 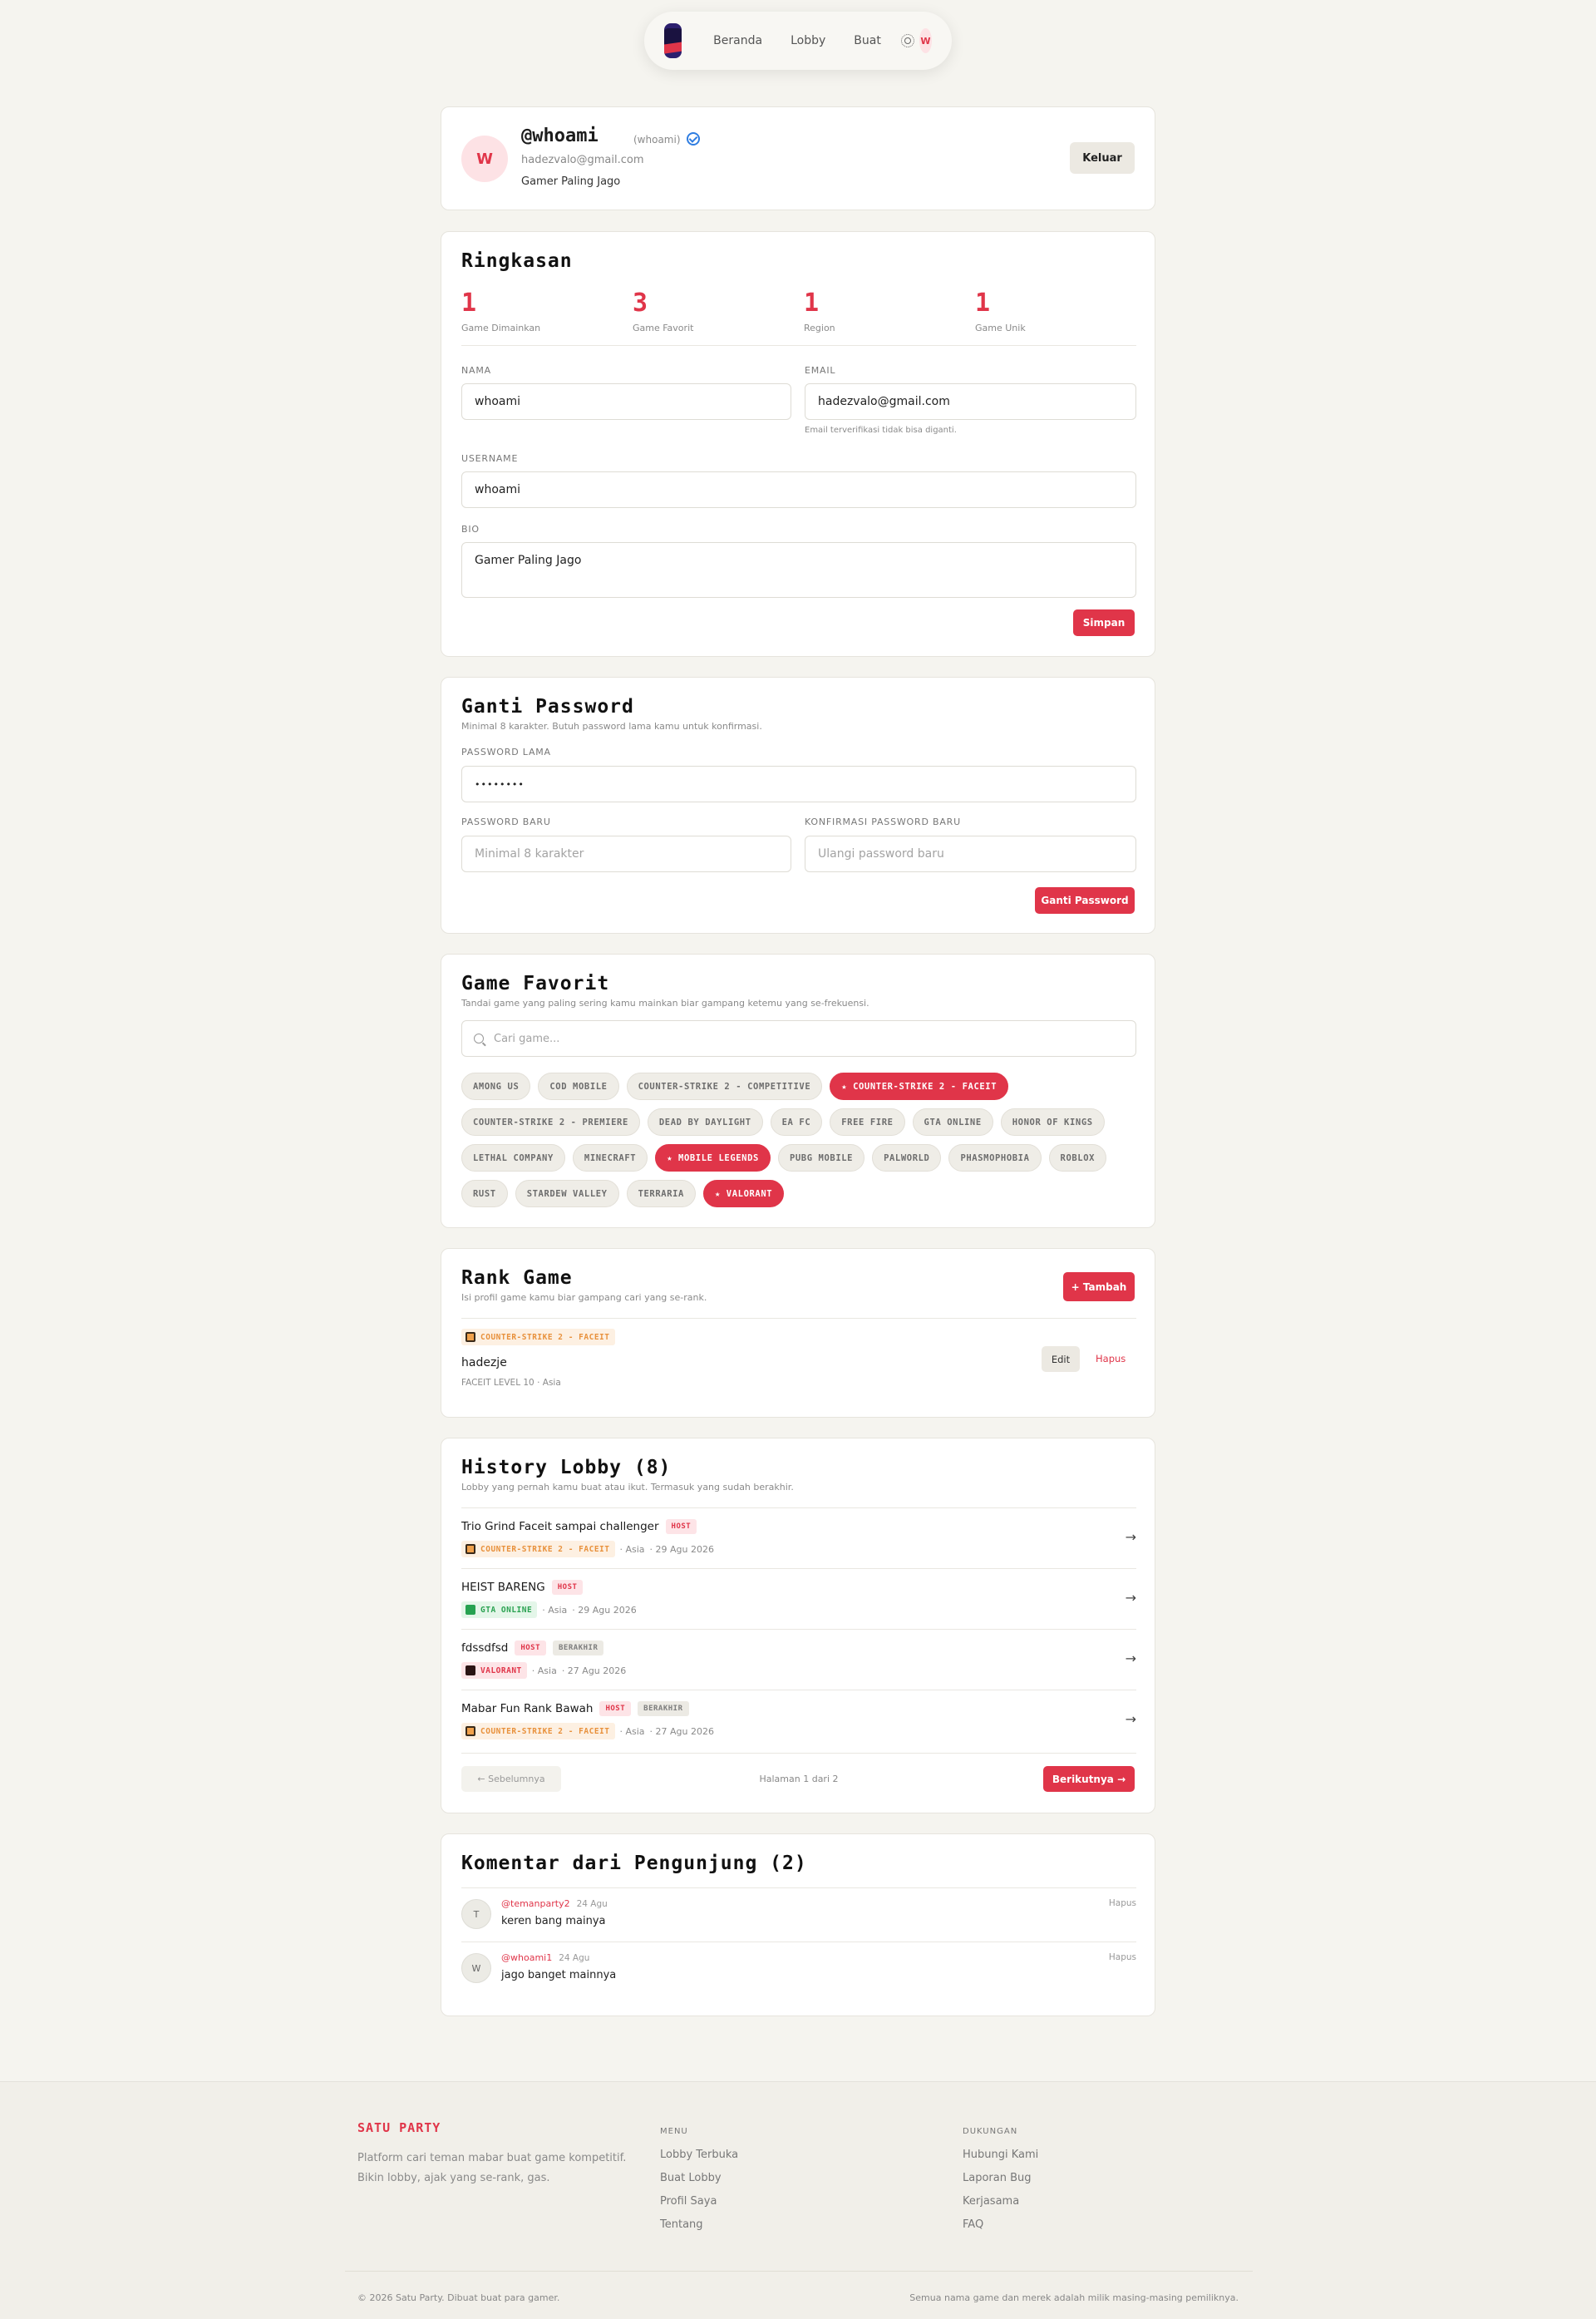 What do you see at coordinates (1052, 1122) in the screenshot?
I see `game-tag: HONOR OF KINGS` at bounding box center [1052, 1122].